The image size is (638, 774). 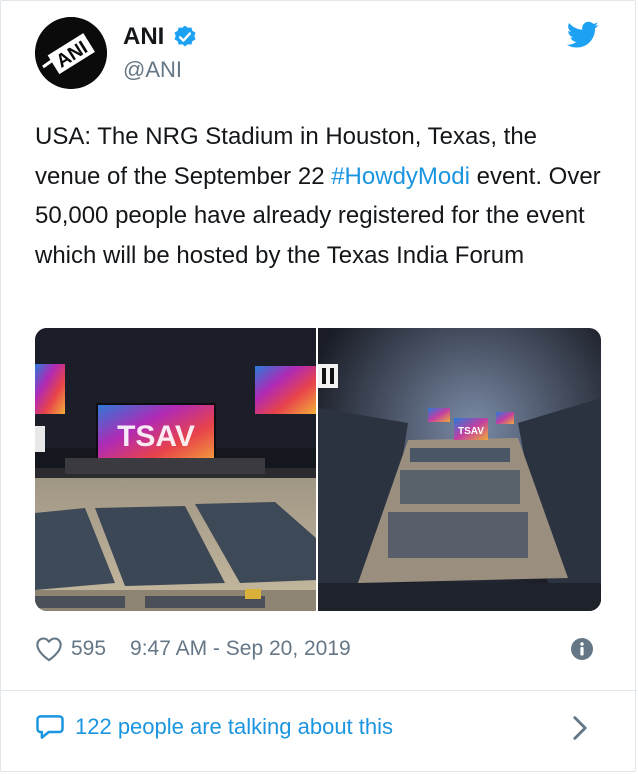 I want to click on avatar: ANI, so click(x=71, y=53).